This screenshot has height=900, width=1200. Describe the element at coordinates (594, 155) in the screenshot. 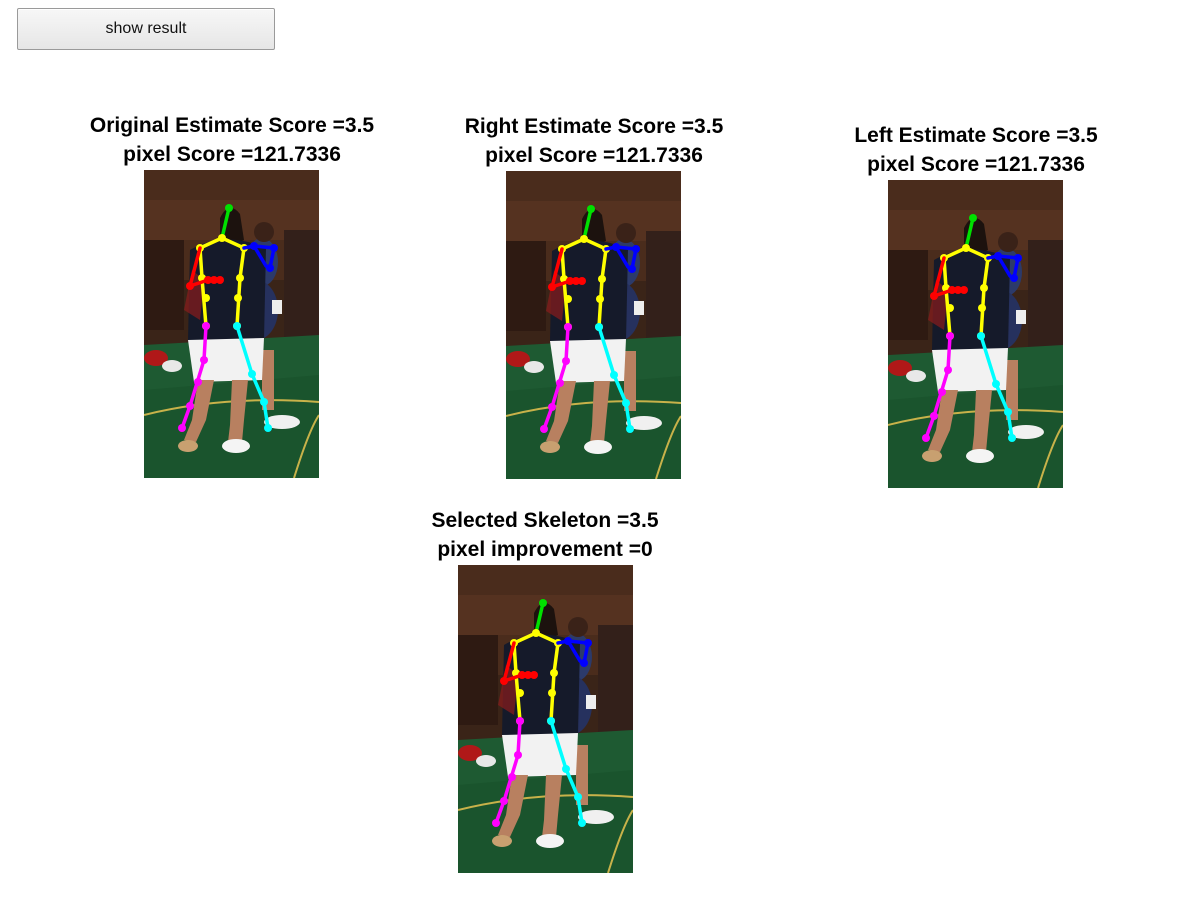

I see `right-pixel-score-text: pixel Score =121.7336` at that location.